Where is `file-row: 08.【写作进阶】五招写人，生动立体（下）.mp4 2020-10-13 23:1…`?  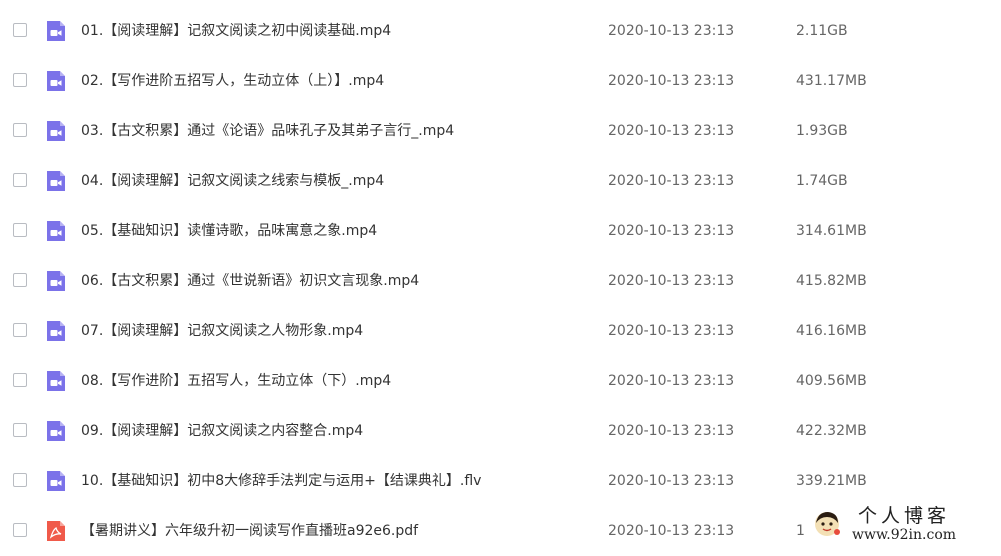 file-row: 08.【写作进阶】五招写人，生动立体（下）.mp4 2020-10-13 23:1… is located at coordinates (500, 381).